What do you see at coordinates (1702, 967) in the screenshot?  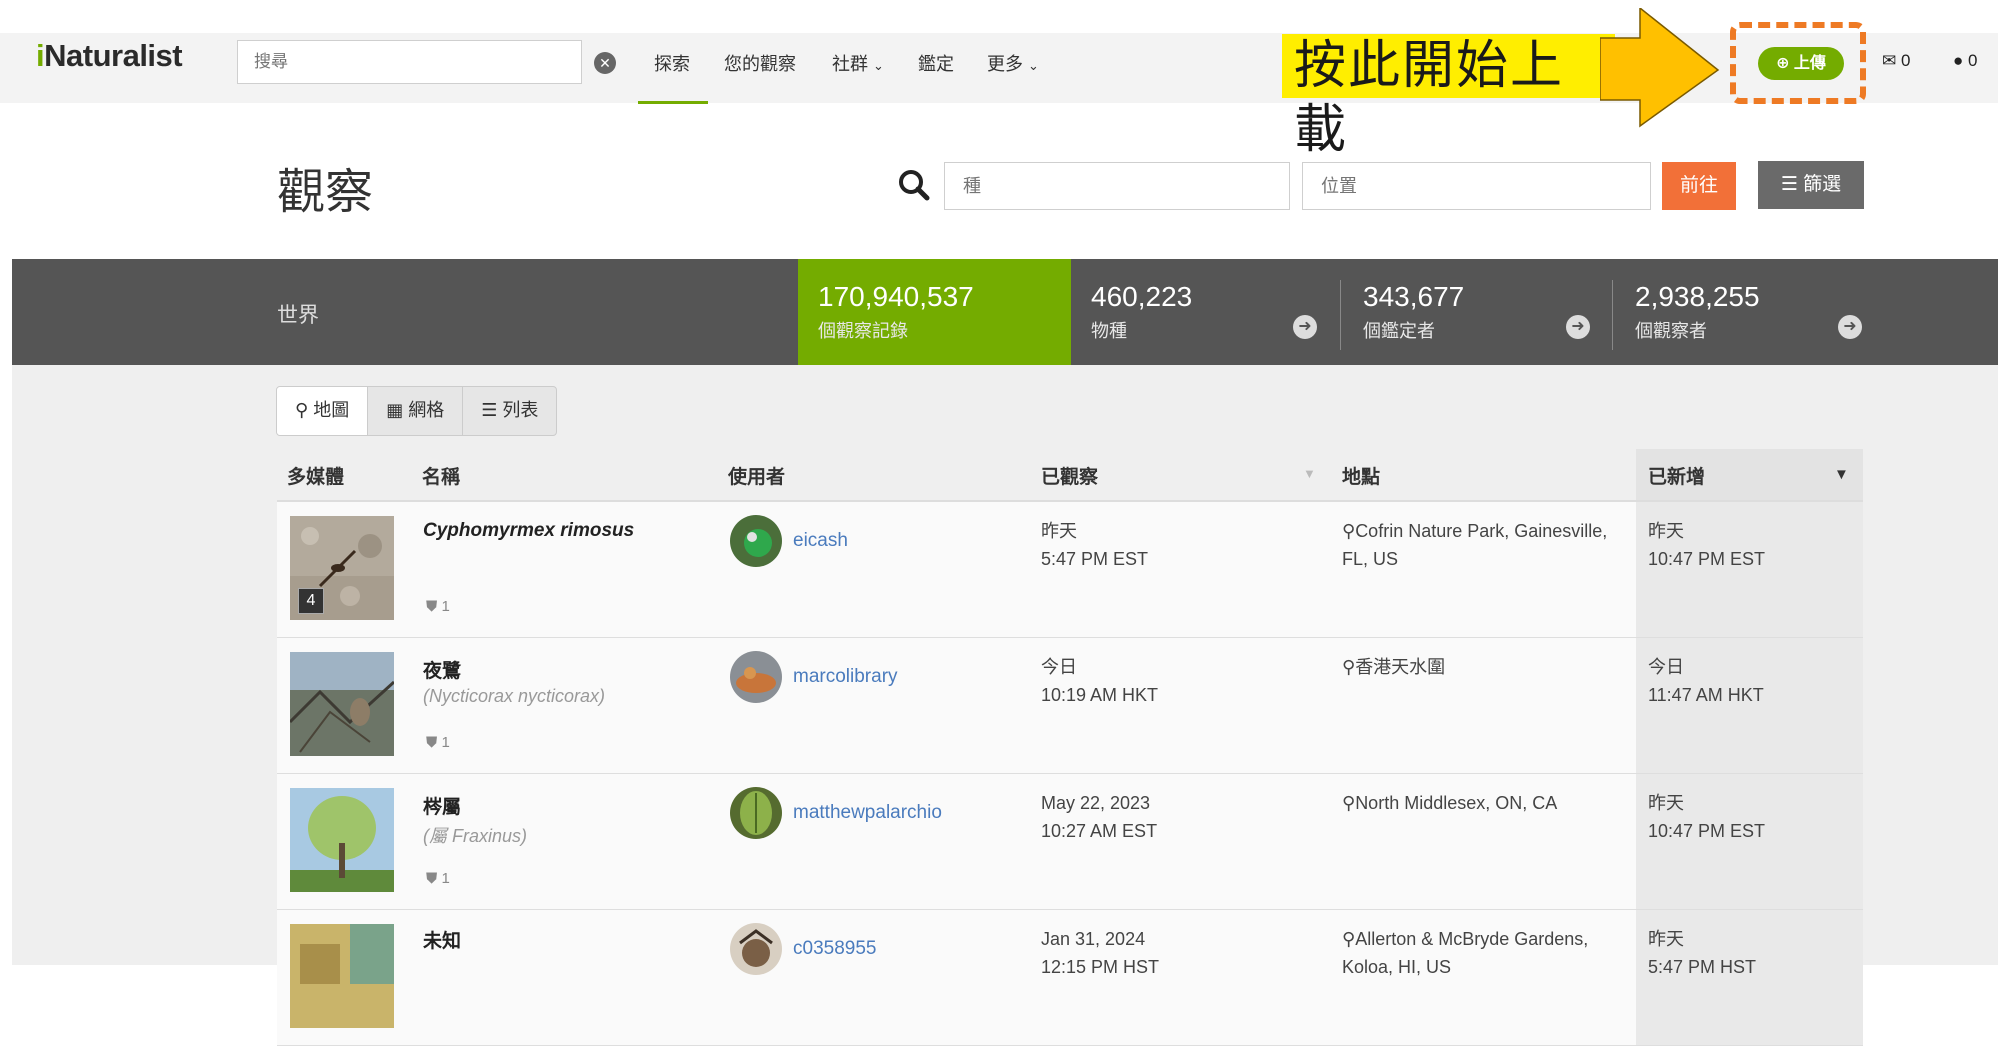 I see `added-time: 5:47 PM HST` at bounding box center [1702, 967].